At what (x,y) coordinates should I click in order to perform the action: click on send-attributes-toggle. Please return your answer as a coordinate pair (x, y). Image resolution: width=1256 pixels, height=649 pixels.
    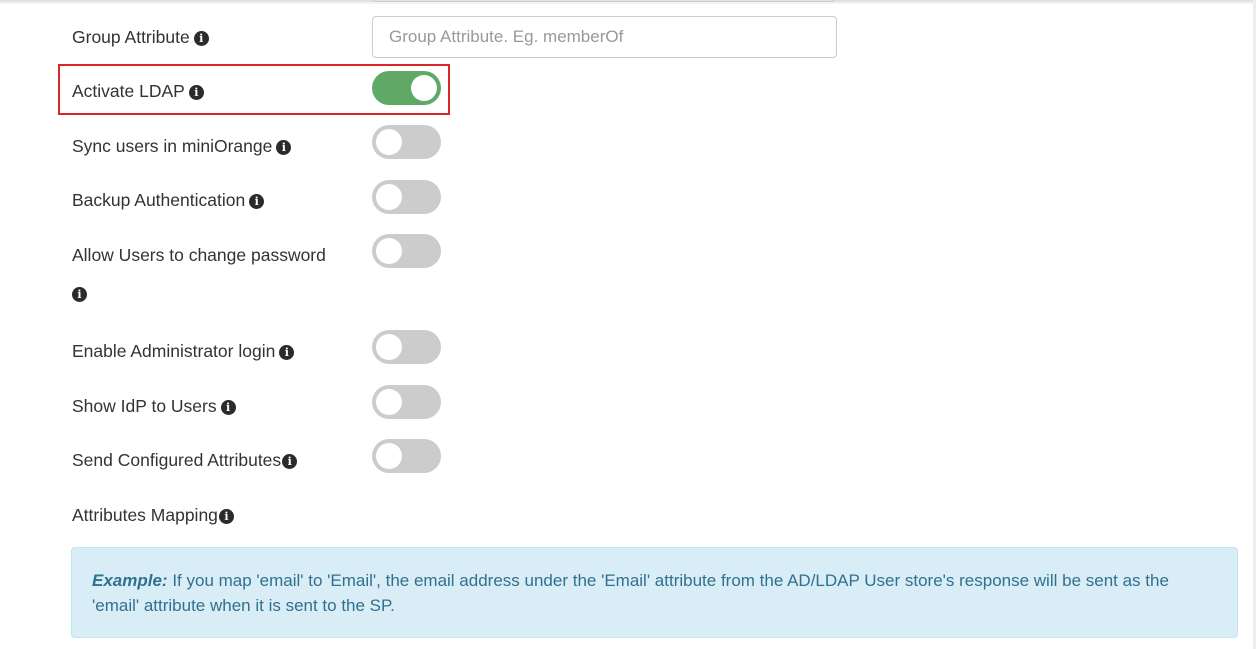
    Looking at the image, I should click on (406, 456).